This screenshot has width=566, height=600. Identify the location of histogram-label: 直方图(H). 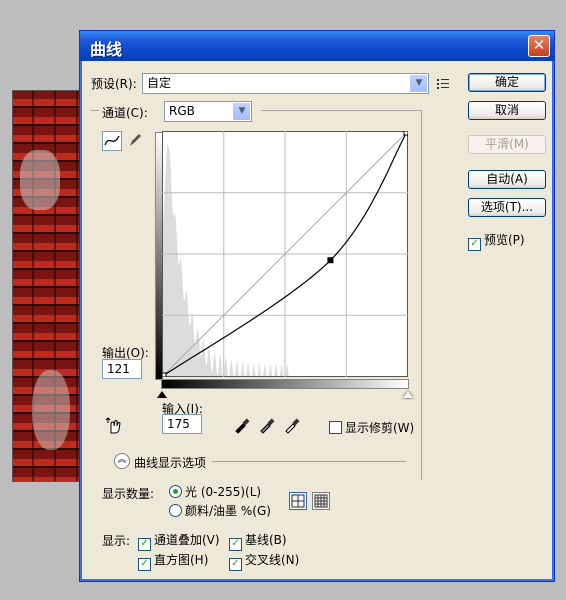
(181, 560).